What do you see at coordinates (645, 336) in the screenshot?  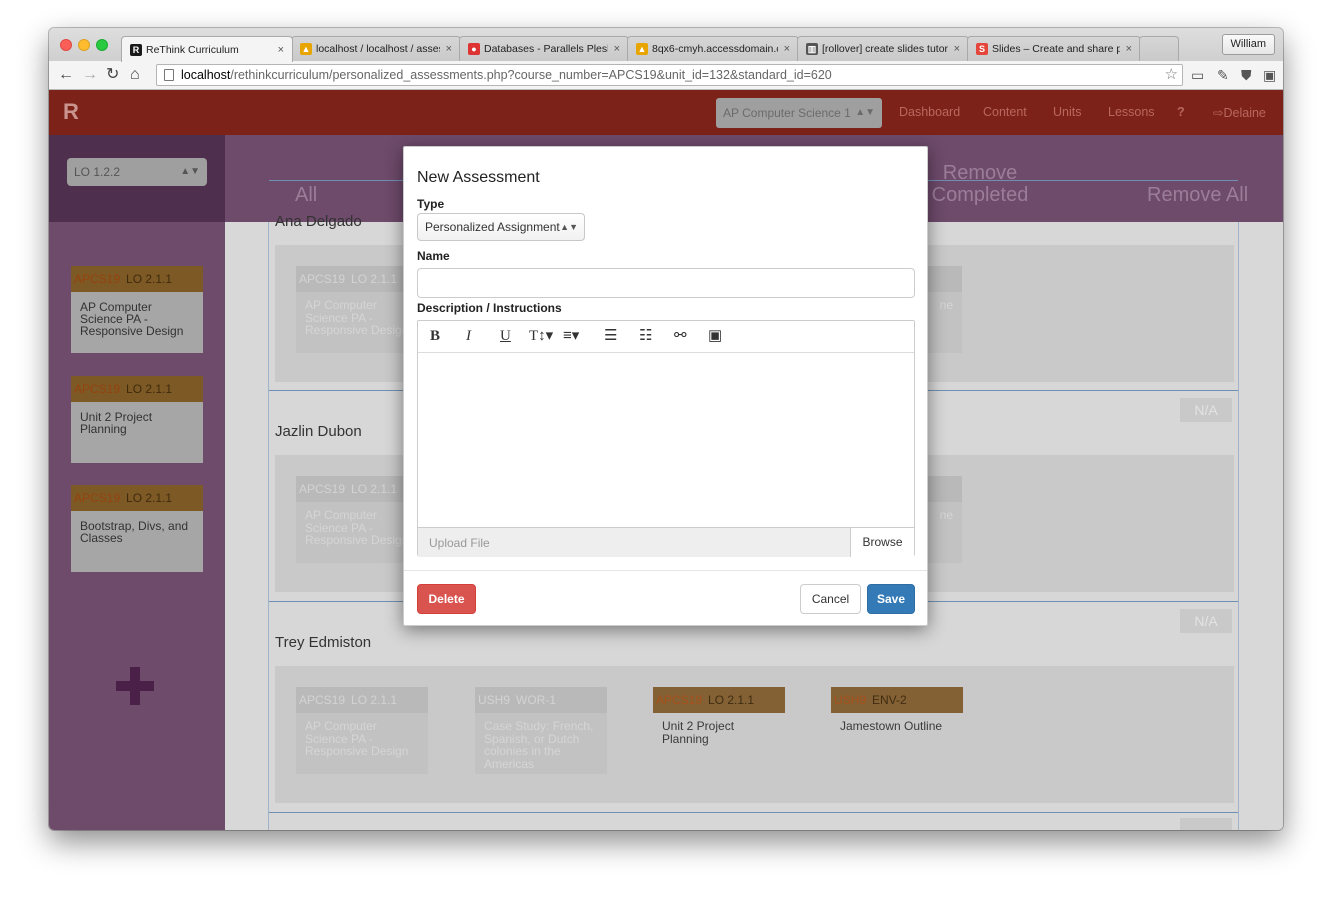 I see `unordered-list-icon: ☷` at bounding box center [645, 336].